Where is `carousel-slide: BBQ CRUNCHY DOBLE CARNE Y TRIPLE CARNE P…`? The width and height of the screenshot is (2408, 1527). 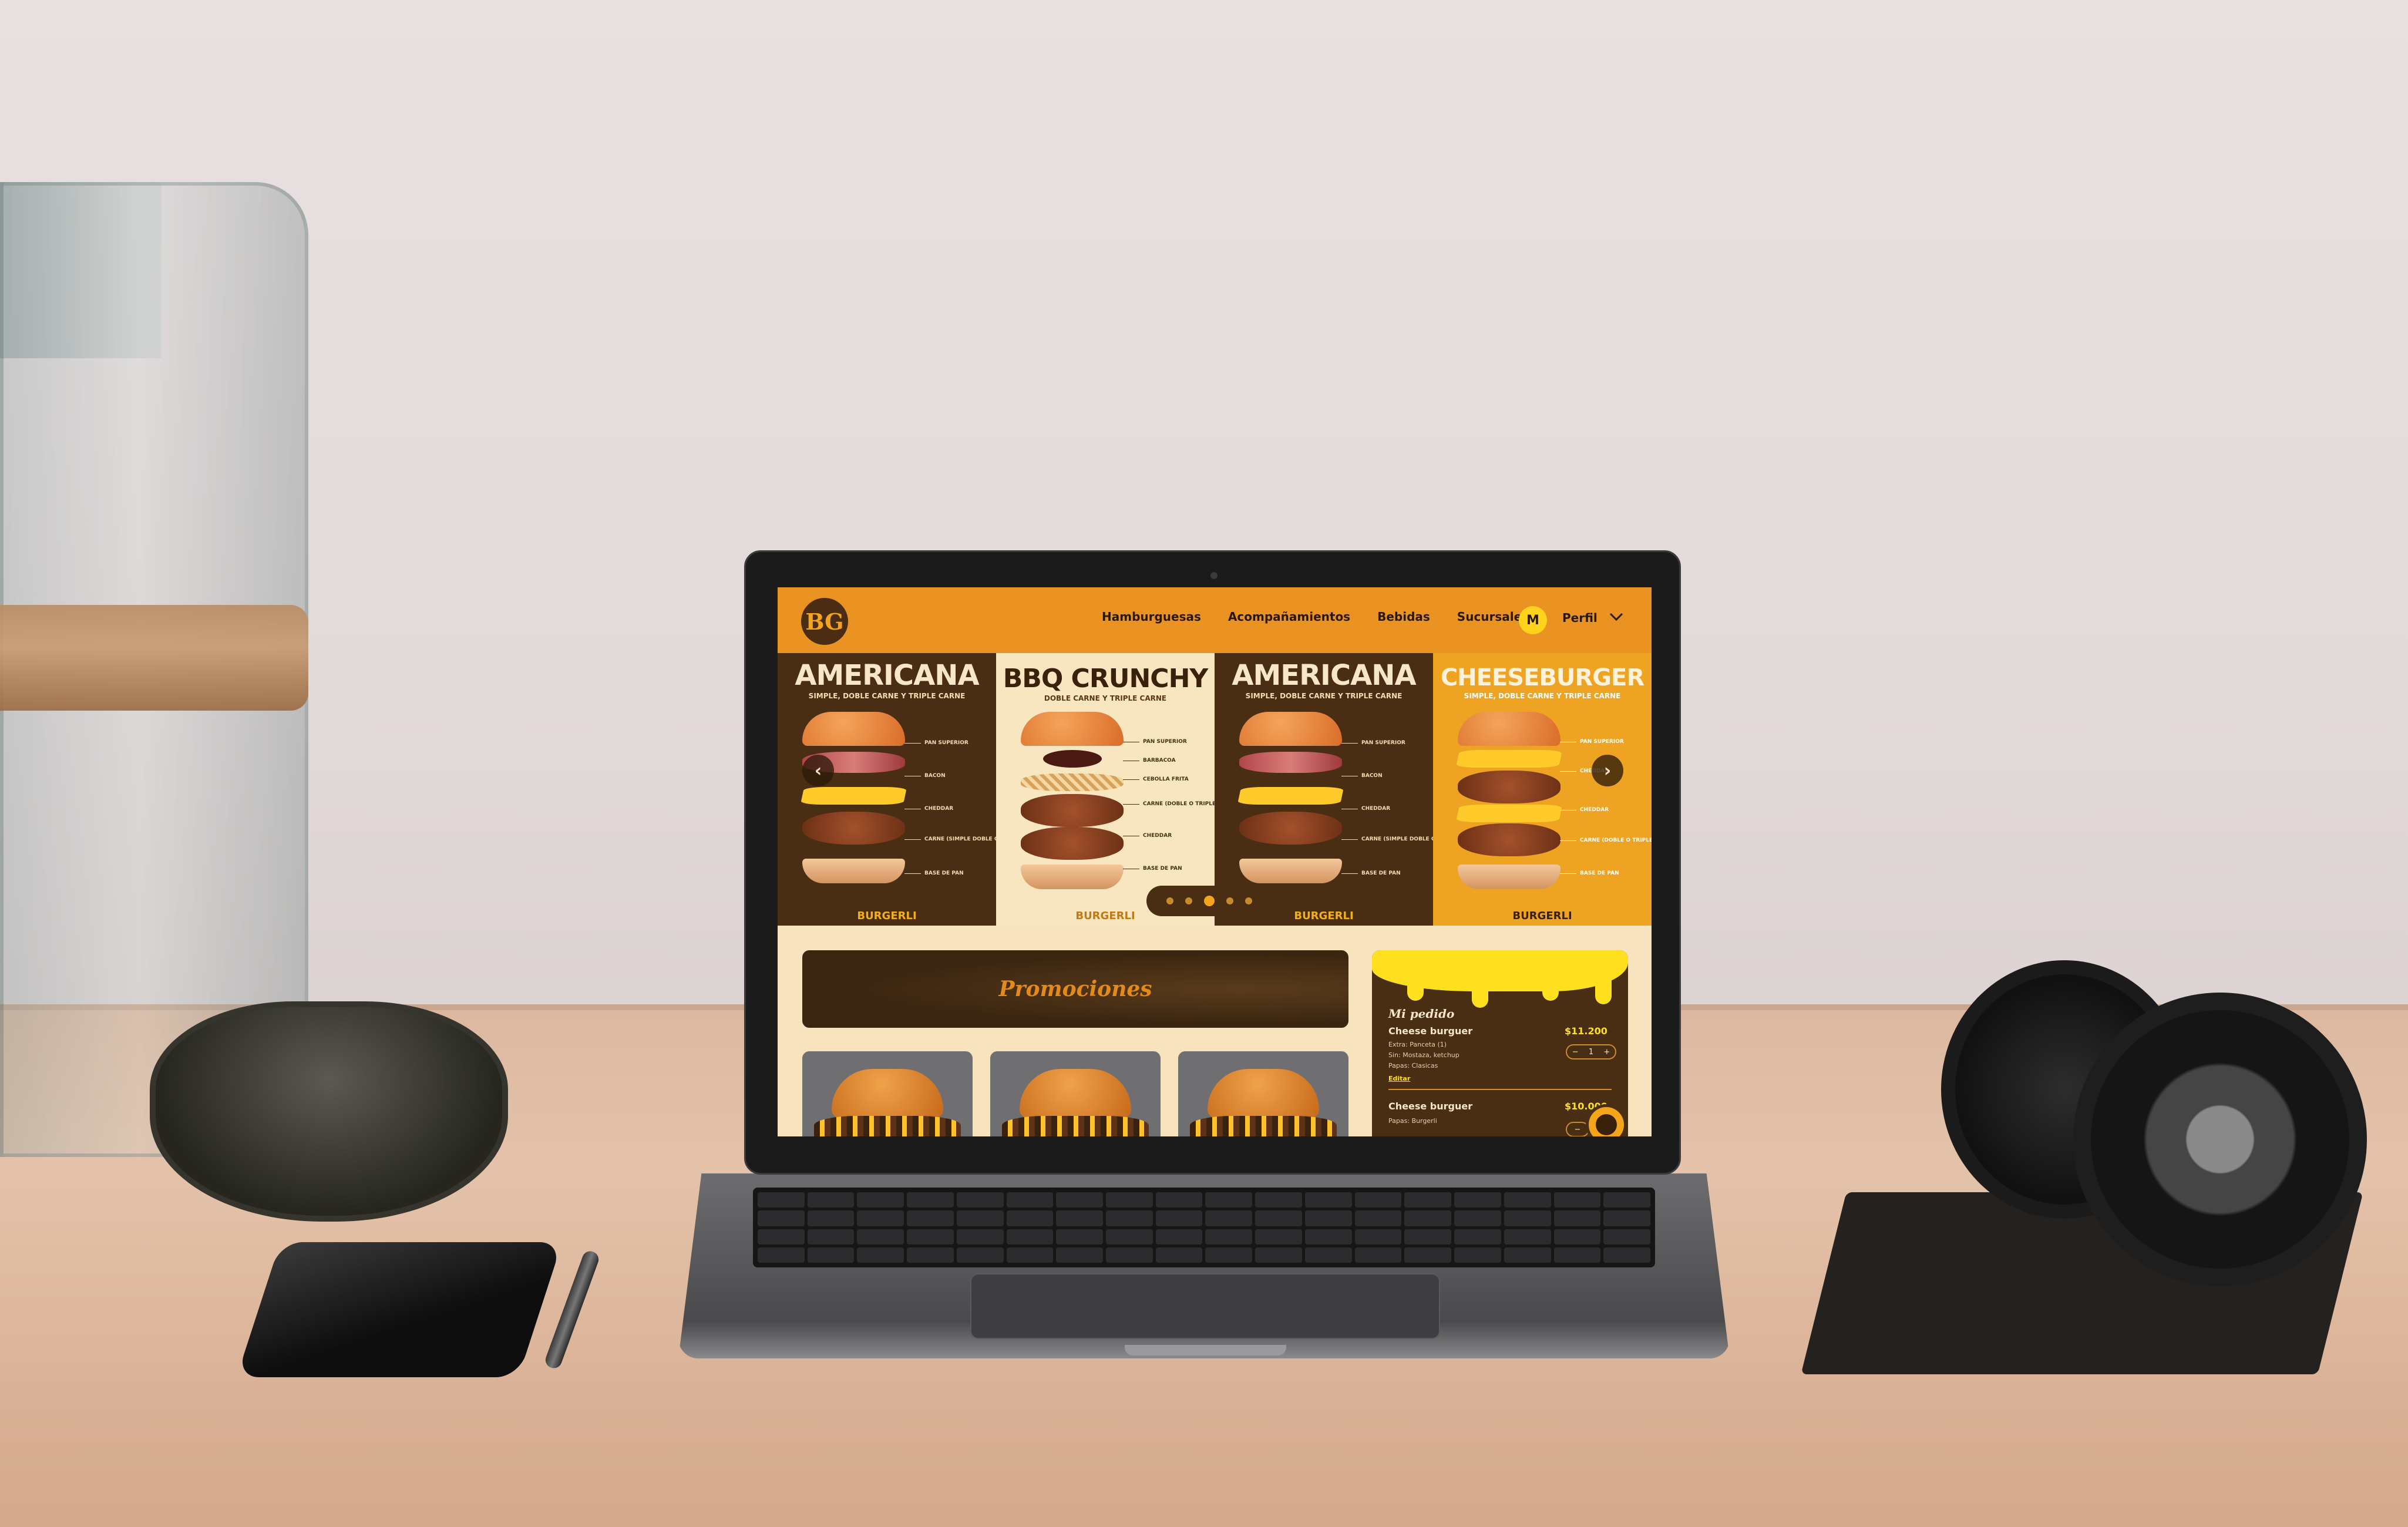 carousel-slide: BBQ CRUNCHY DOBLE CARNE Y TRIPLE CARNE P… is located at coordinates (1105, 790).